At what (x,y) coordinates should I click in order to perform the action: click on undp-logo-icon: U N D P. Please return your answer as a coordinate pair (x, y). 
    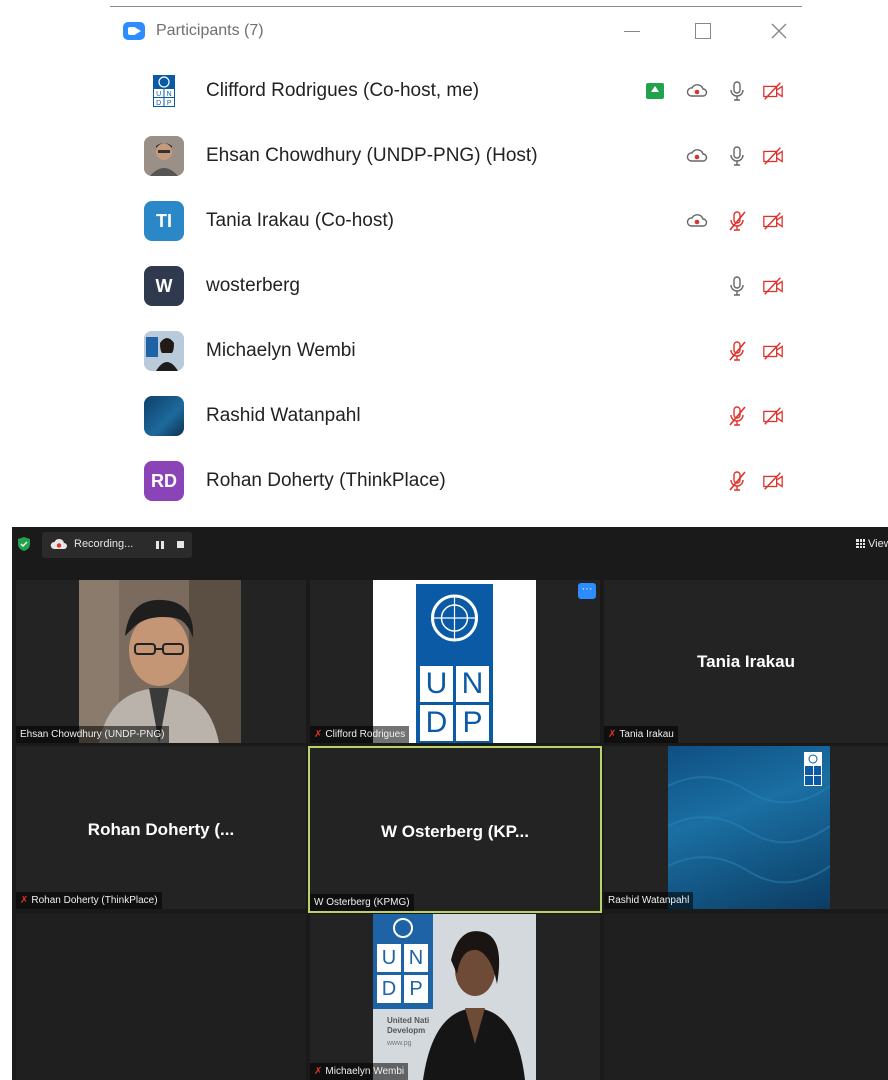
    Looking at the image, I should click on (164, 91).